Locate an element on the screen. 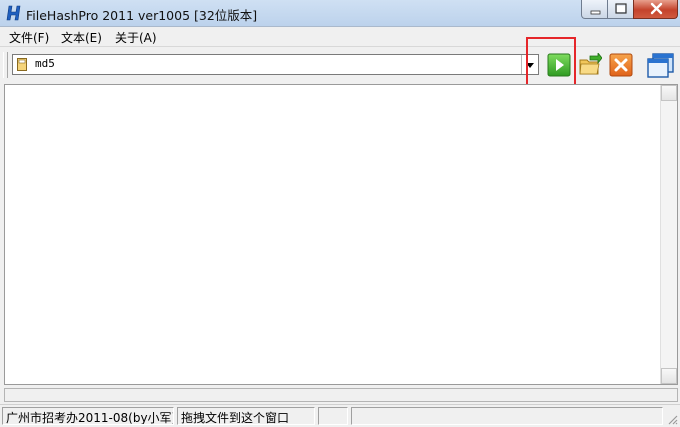  start-button is located at coordinates (559, 65).